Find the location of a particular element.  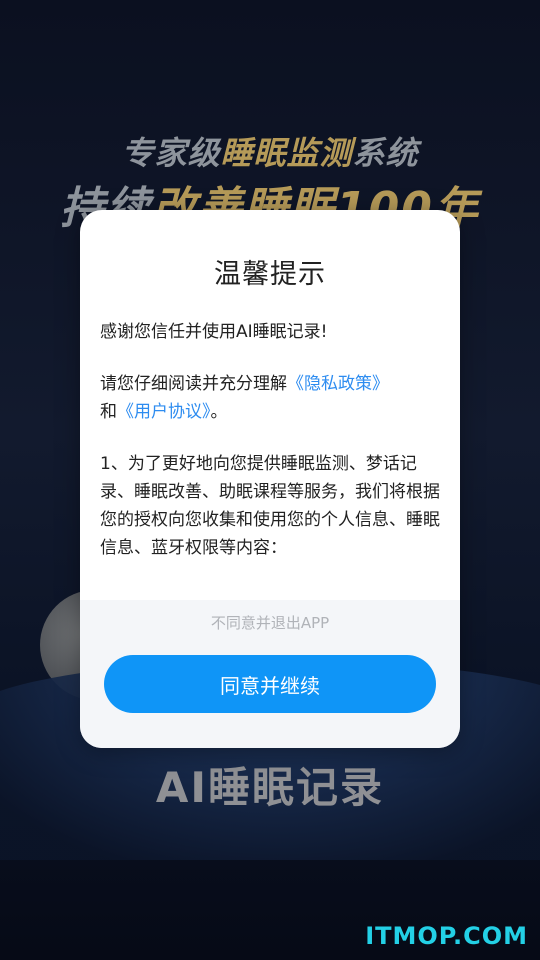

slogan-line-1: 专家级睡眠监测系统 is located at coordinates (270, 151).